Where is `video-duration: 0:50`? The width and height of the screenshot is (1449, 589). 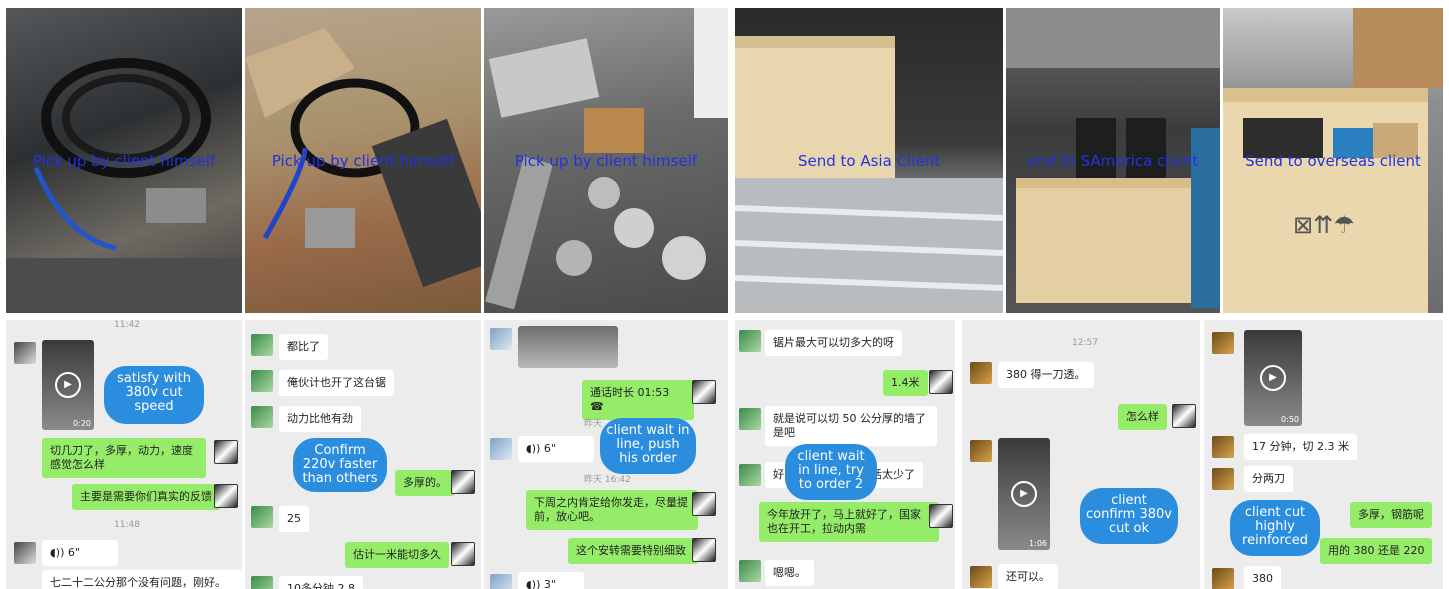
video-duration: 0:50 is located at coordinates (1290, 419).